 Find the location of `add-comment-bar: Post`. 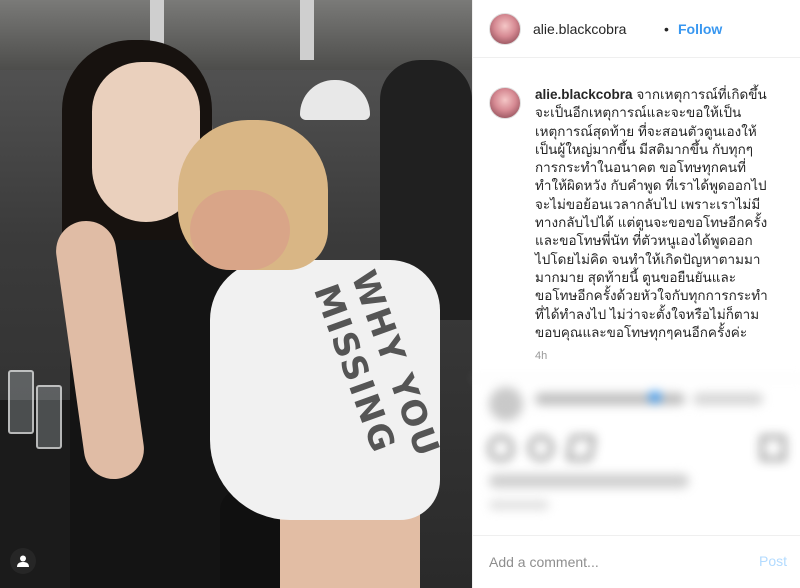

add-comment-bar: Post is located at coordinates (636, 561).